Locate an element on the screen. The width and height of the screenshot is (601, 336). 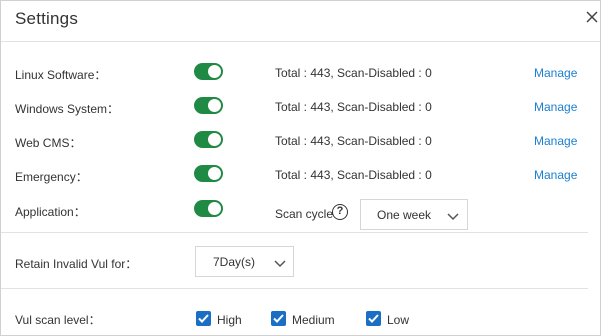
help-icon: ? is located at coordinates (340, 212).